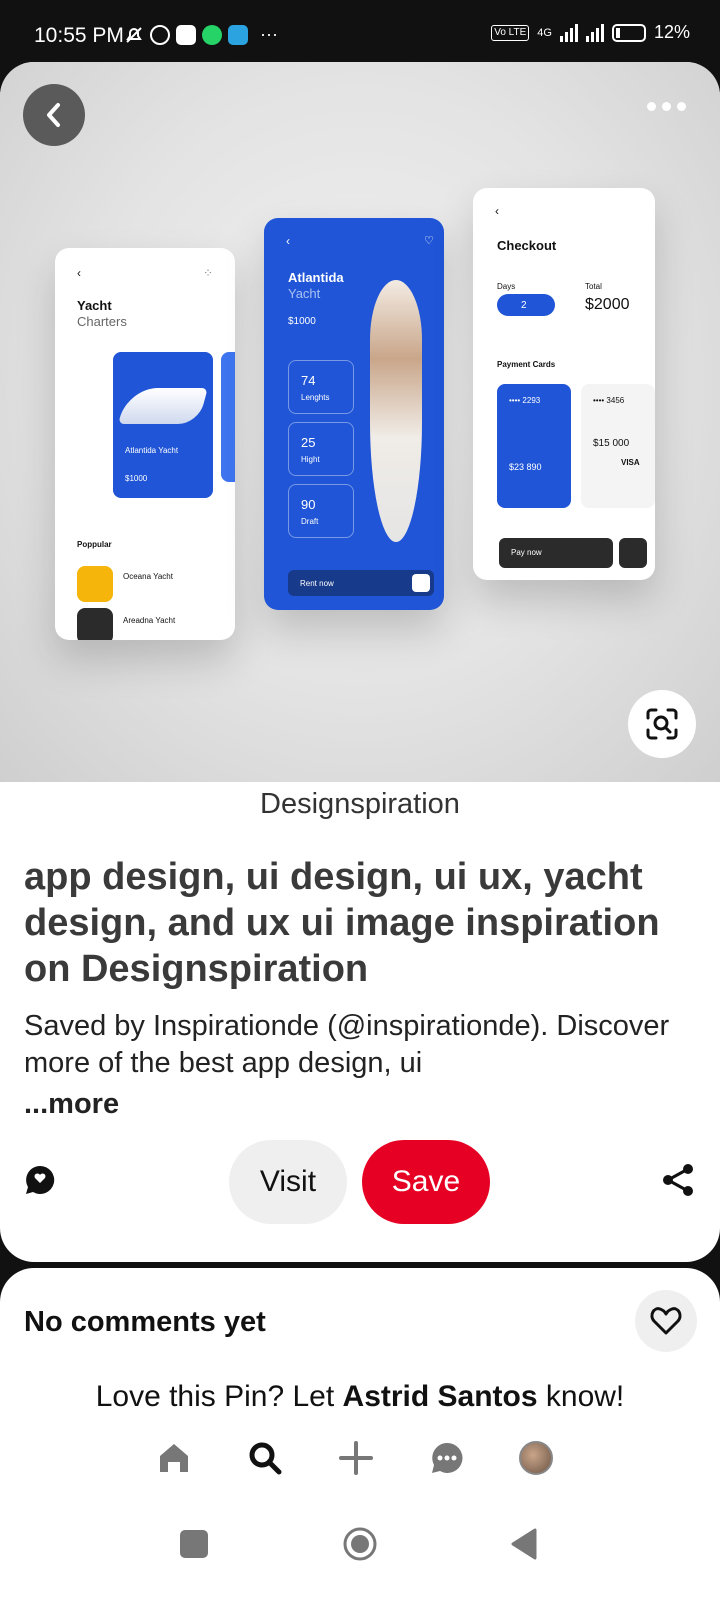 Image resolution: width=720 pixels, height=1600 pixels. Describe the element at coordinates (269, 34) in the screenshot. I see `status-overflow: ···` at that location.